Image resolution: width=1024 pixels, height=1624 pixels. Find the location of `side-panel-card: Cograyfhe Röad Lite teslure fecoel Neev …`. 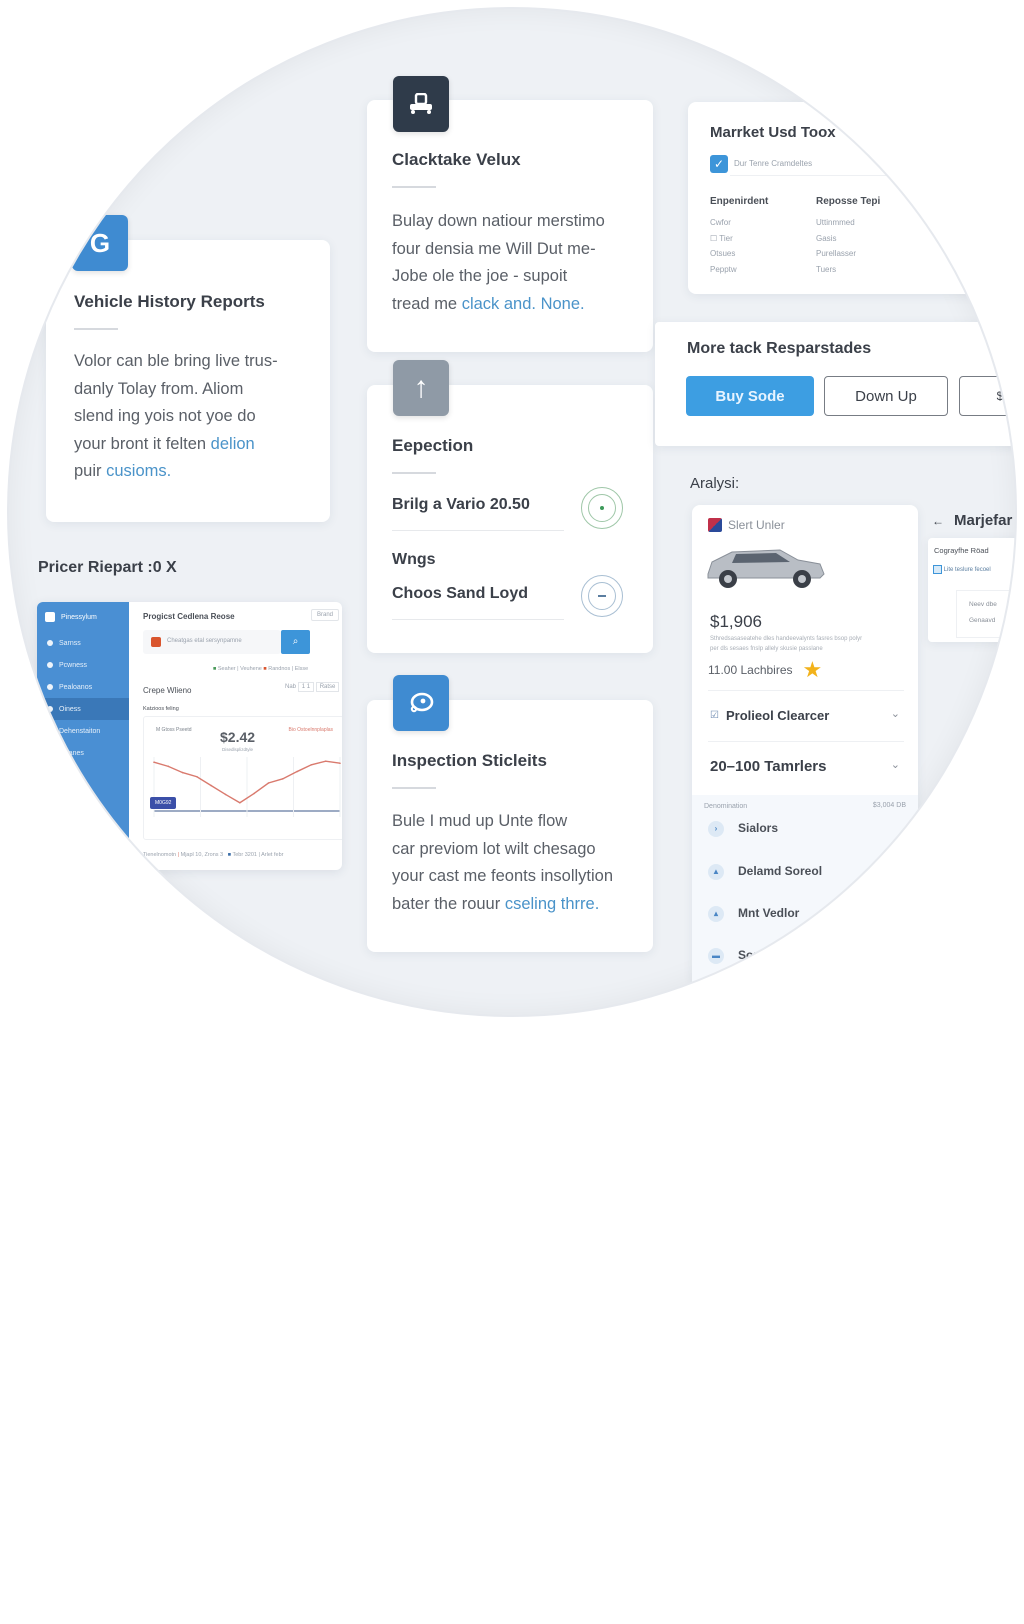

side-panel-card: Cograyfhe Röad Lite teslure fecoel Neev … is located at coordinates (976, 590).